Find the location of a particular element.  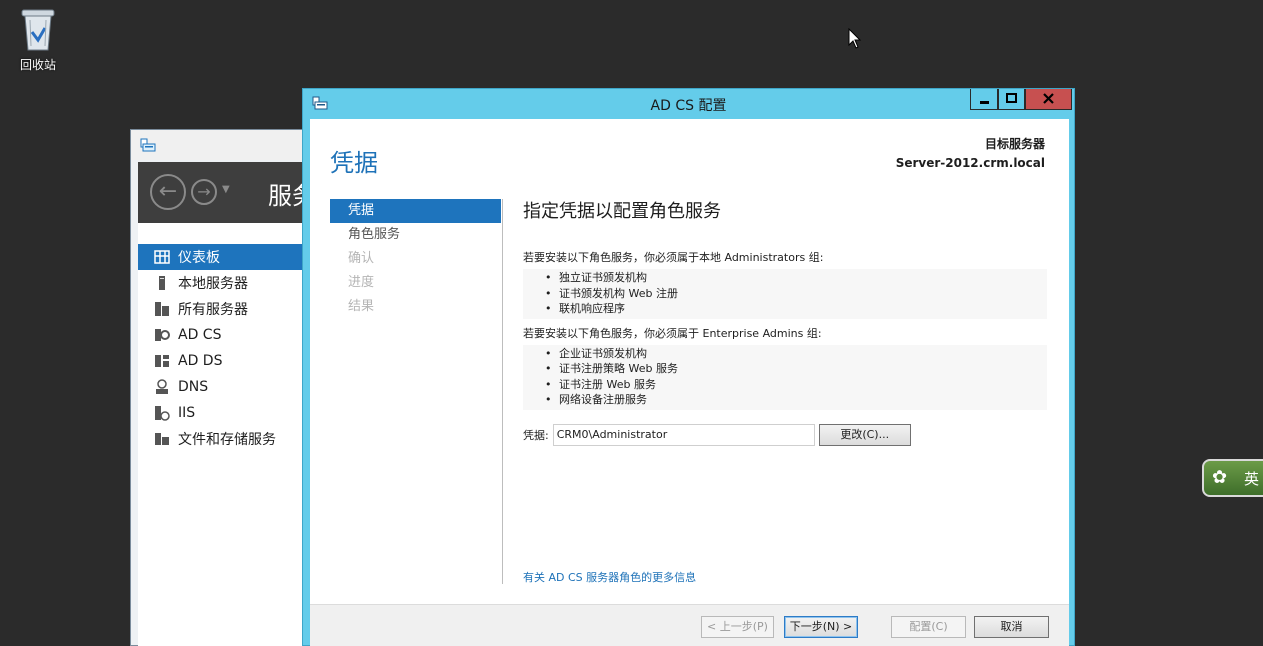

step-confirmation: 确认 is located at coordinates (361, 258).